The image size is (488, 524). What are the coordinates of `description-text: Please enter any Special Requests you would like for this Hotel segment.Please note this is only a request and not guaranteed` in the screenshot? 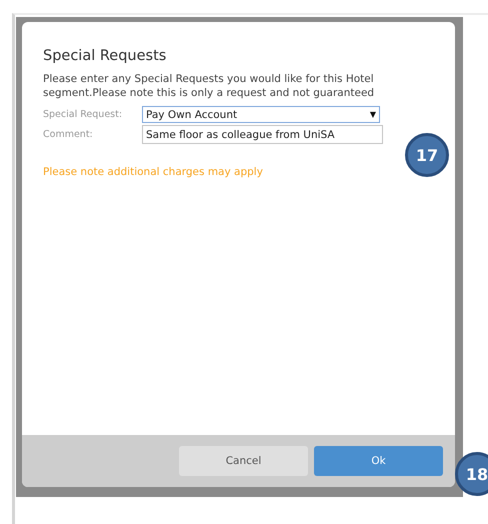 It's located at (209, 86).